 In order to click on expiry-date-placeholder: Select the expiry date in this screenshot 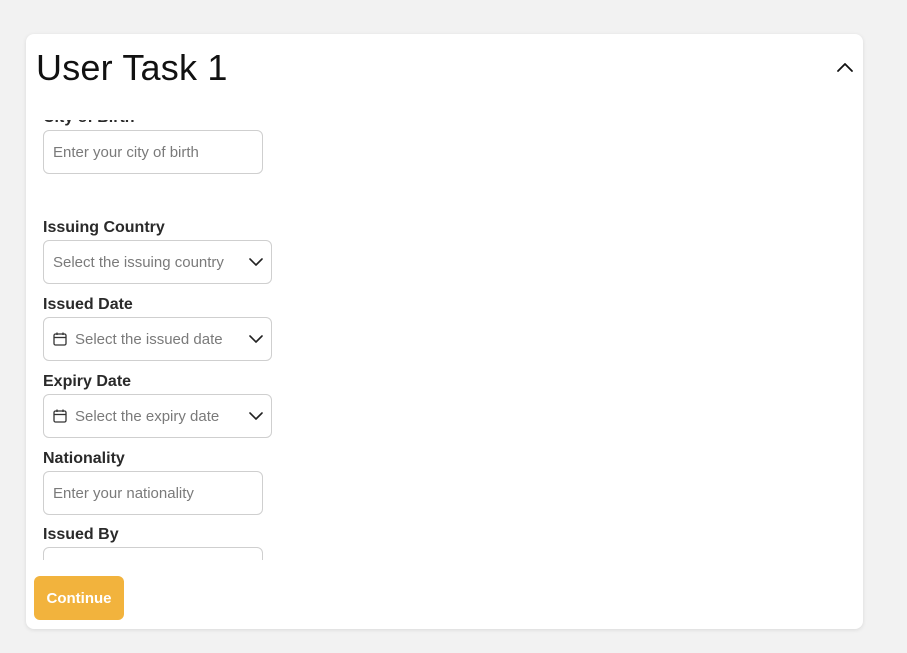, I will do `click(147, 416)`.